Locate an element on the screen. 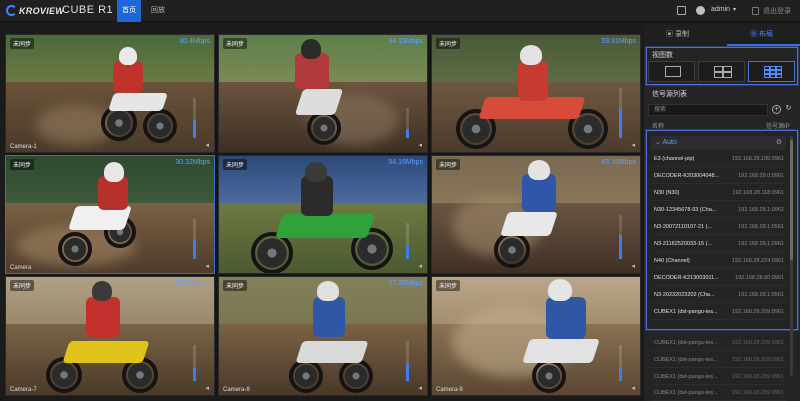  chevron-down-icon: ▾ is located at coordinates (734, 9).